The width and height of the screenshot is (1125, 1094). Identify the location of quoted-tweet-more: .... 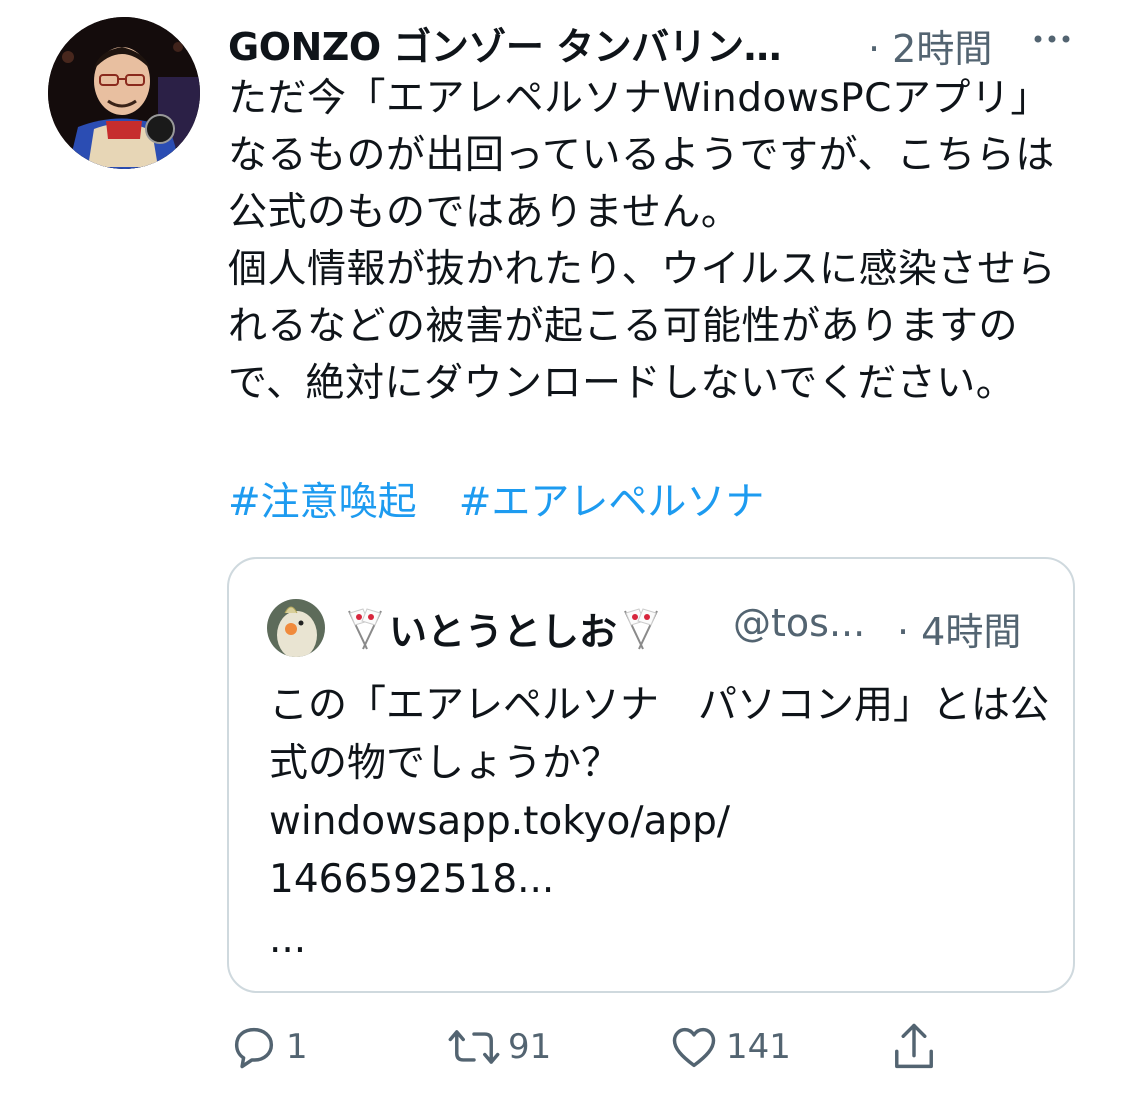
(288, 939).